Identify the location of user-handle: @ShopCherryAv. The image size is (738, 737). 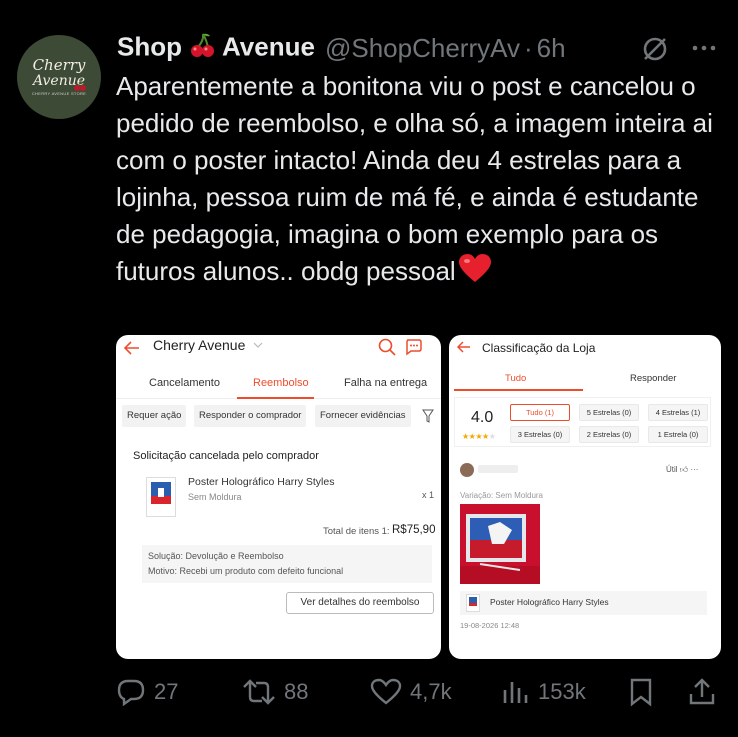
(422, 48).